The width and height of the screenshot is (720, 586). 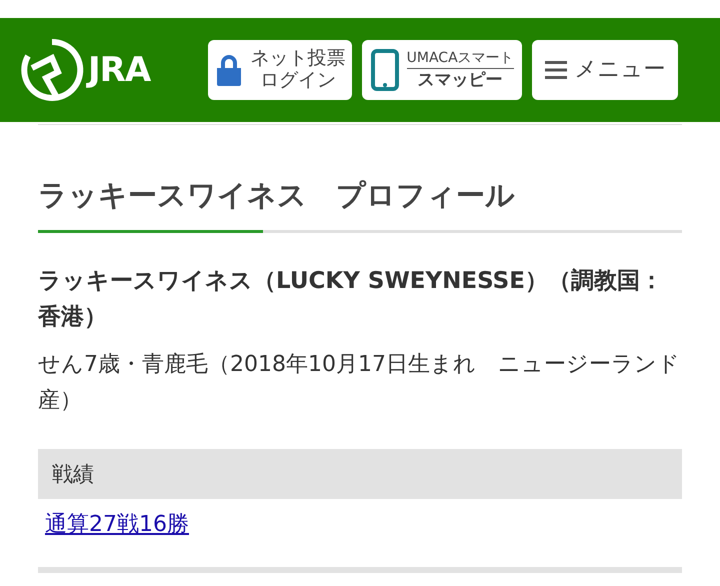 I want to click on section-heading: 戦績, so click(x=360, y=474).